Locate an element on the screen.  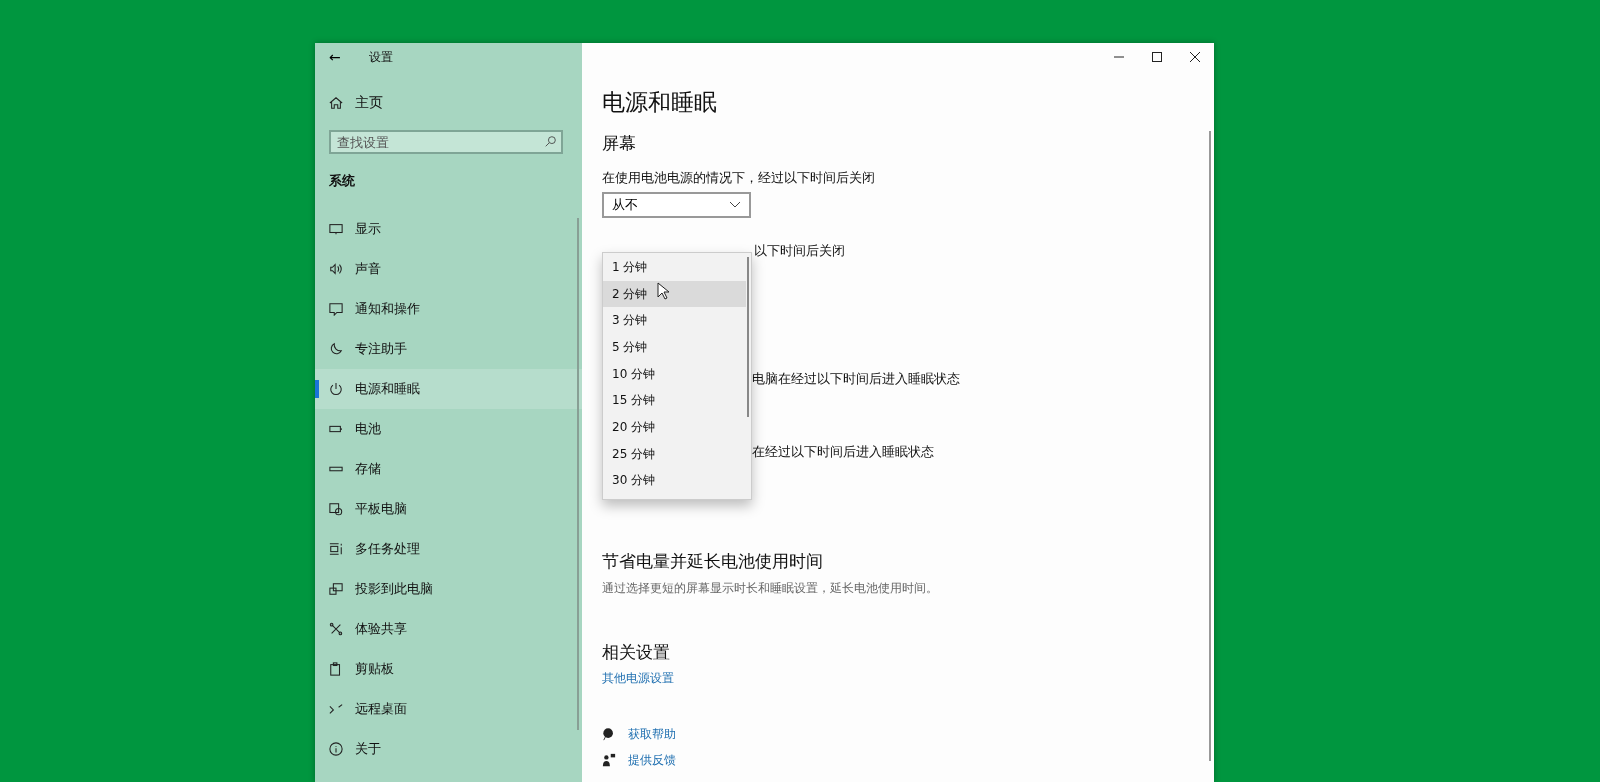
help-icon is located at coordinates (609, 734).